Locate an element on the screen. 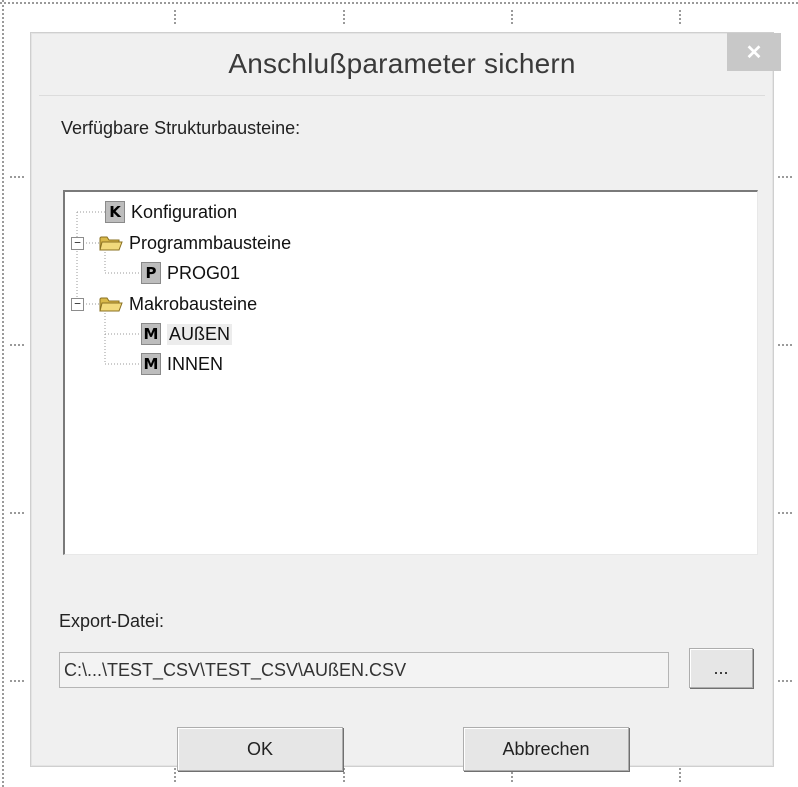  tree-item-aussen: M AUßEN is located at coordinates (187, 334).